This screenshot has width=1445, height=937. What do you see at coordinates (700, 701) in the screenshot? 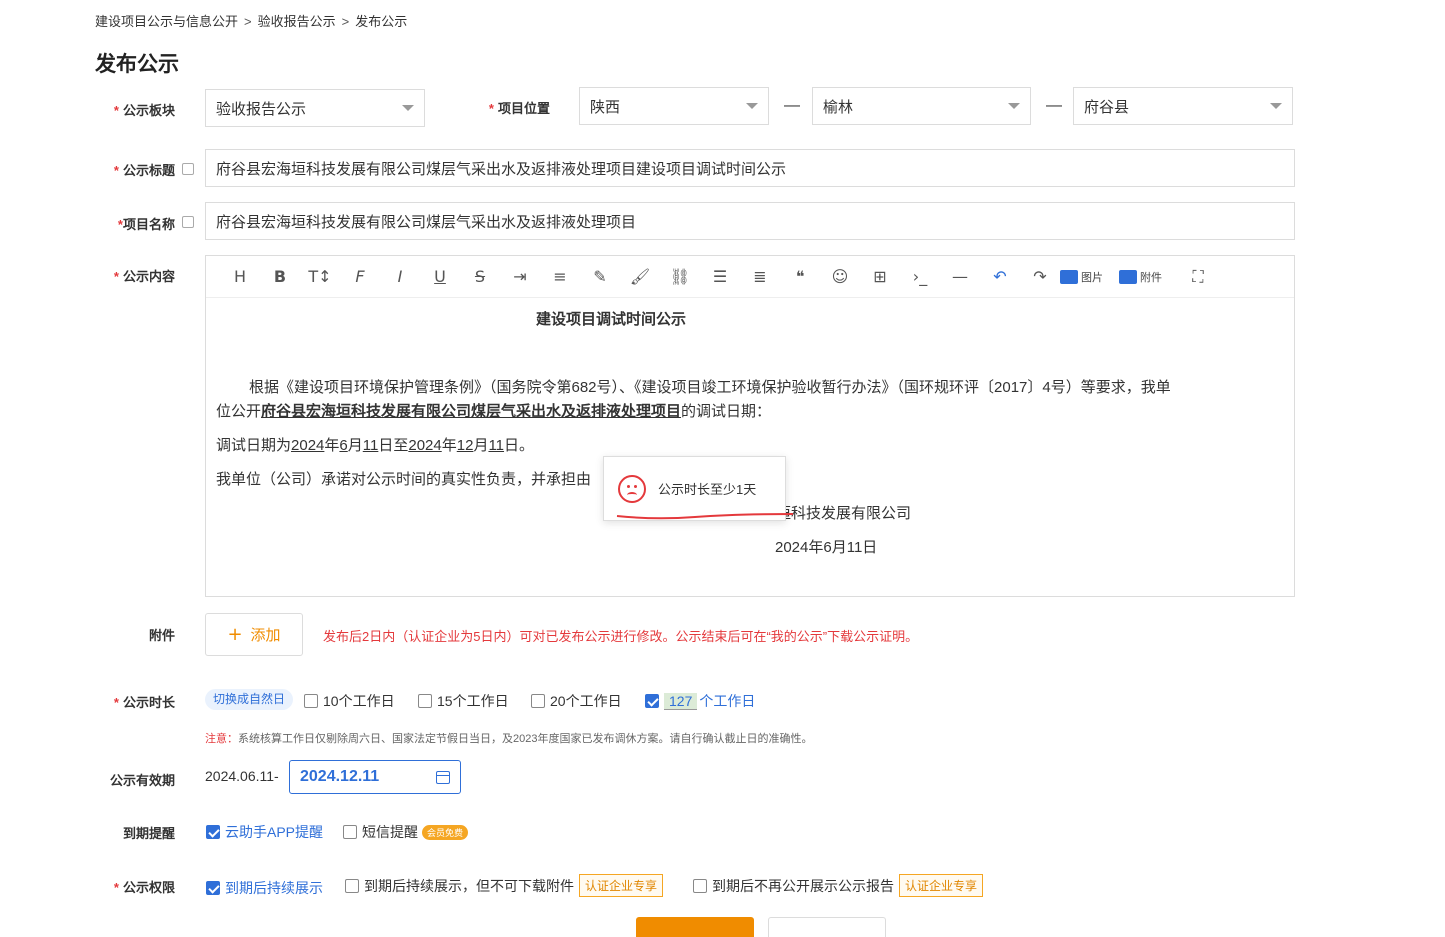
I see `duration-option-custom: 127 个工作日` at bounding box center [700, 701].